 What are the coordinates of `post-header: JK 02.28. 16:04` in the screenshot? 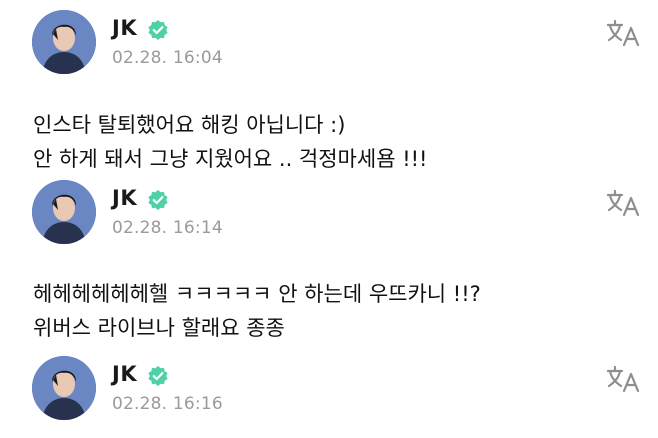 It's located at (337, 43).